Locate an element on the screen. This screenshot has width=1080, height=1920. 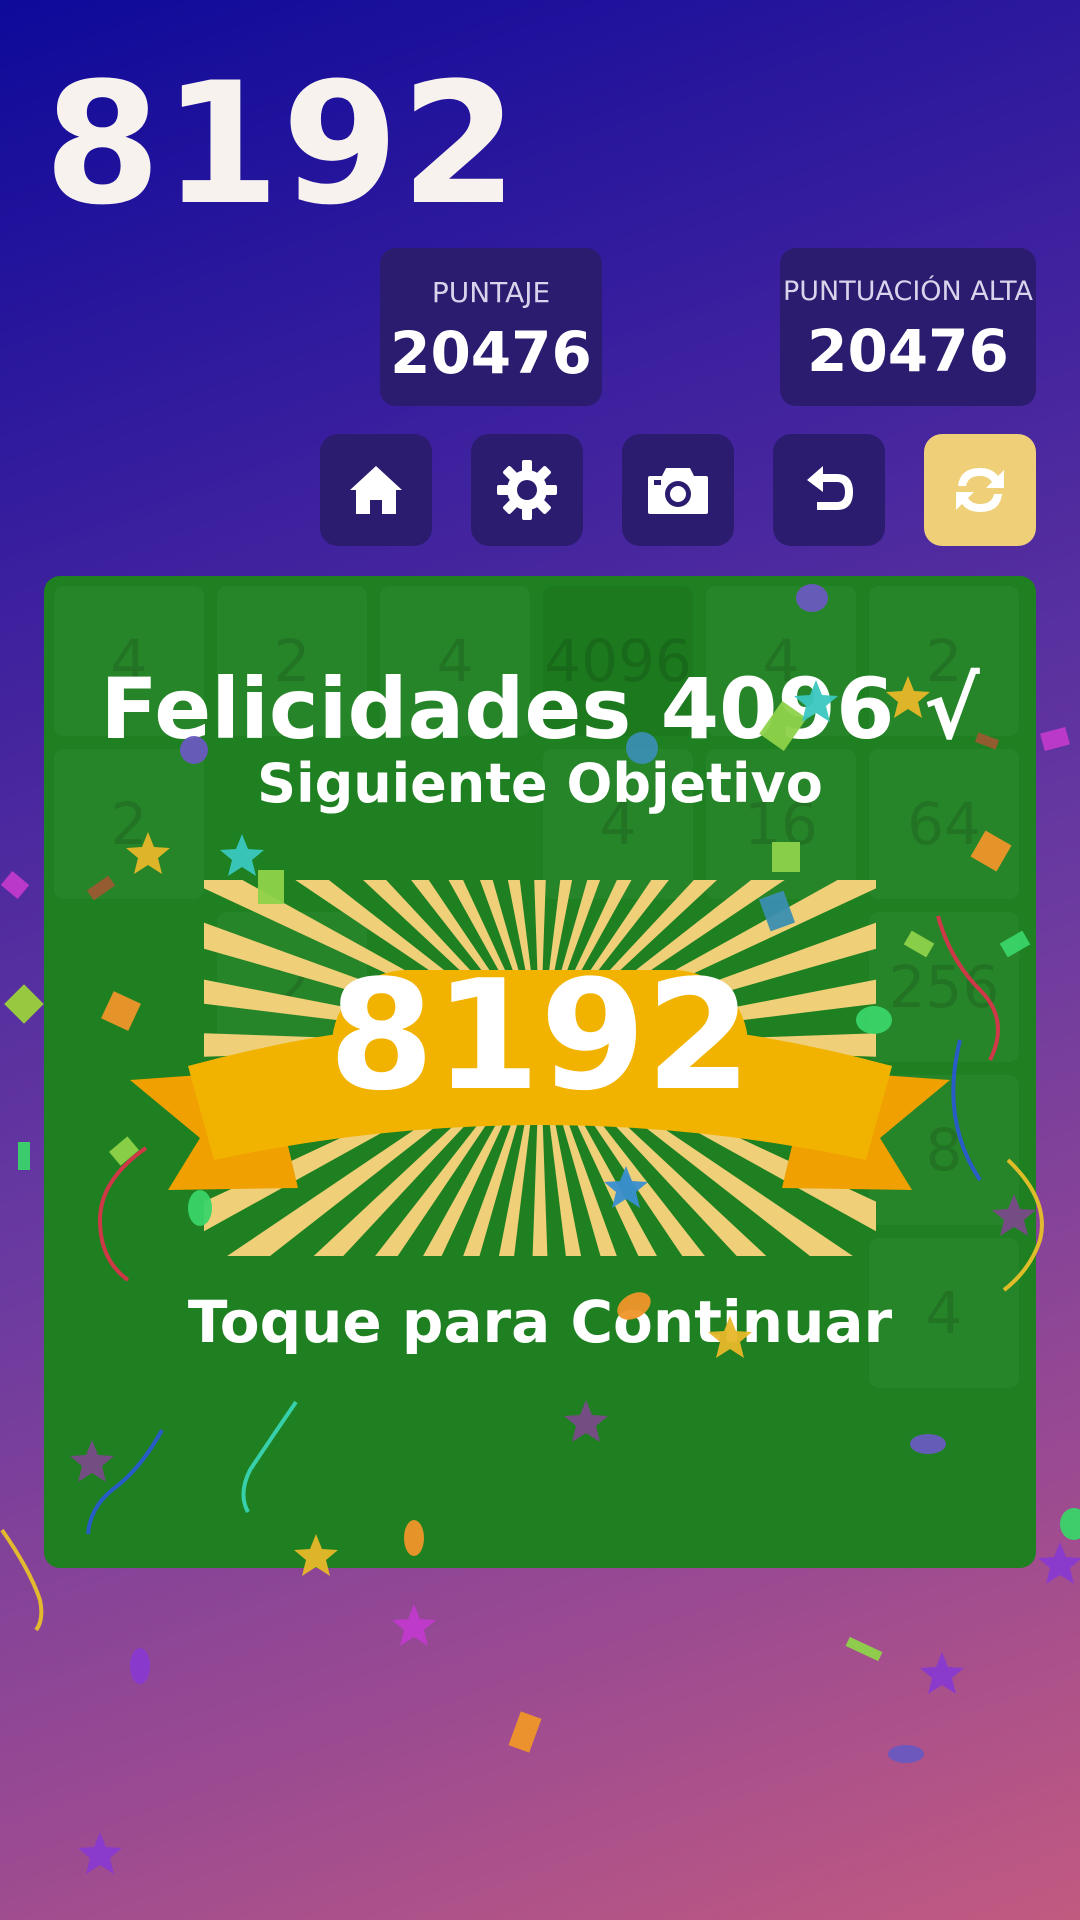
best-score-box: PUNTUACIÓN ALTA 20476 is located at coordinates (908, 327).